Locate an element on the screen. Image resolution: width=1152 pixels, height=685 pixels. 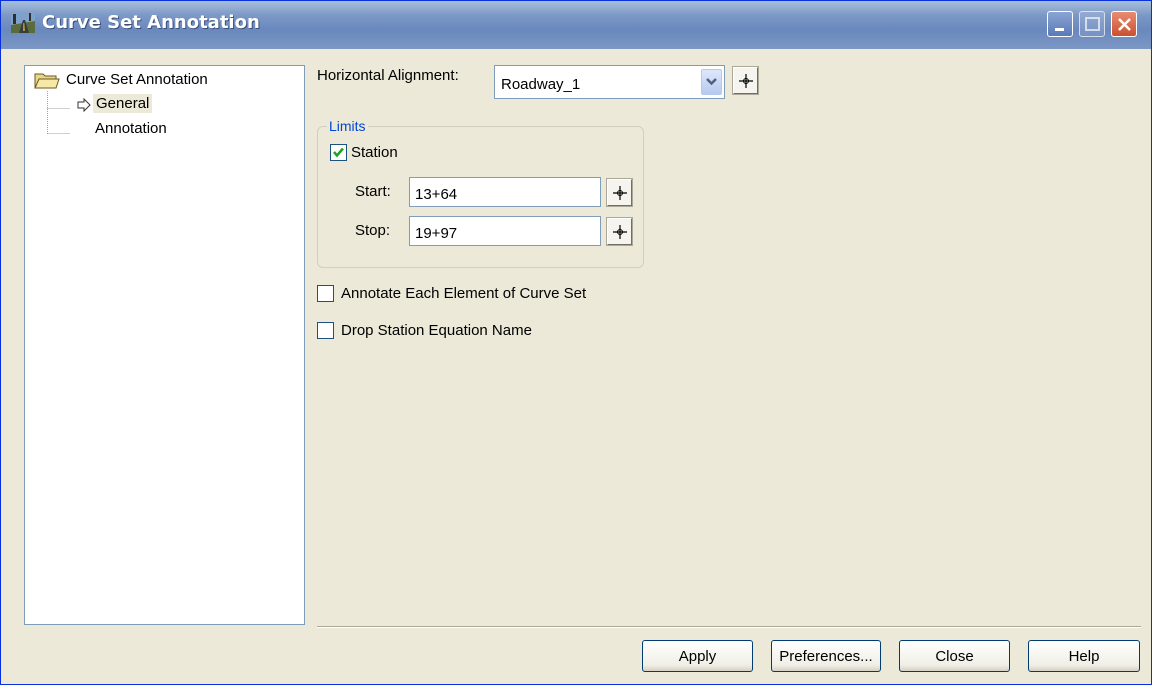
drop-equation-checkbox is located at coordinates (325, 330).